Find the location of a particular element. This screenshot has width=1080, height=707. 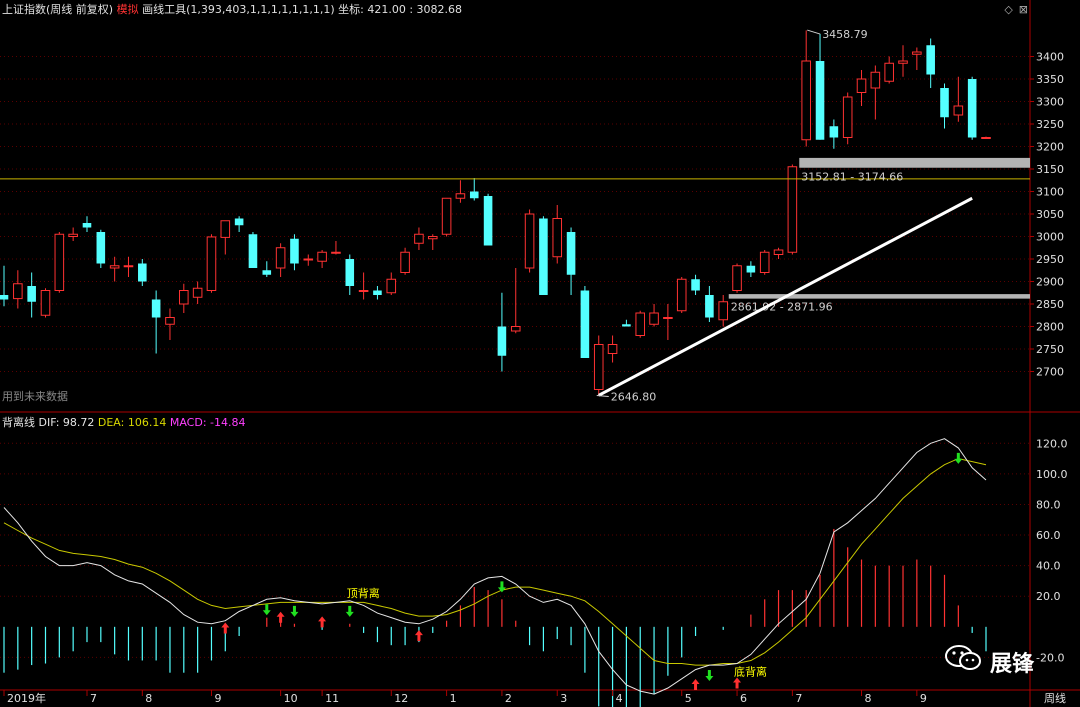

price-tick-label: 2800 is located at coordinates (1050, 327).